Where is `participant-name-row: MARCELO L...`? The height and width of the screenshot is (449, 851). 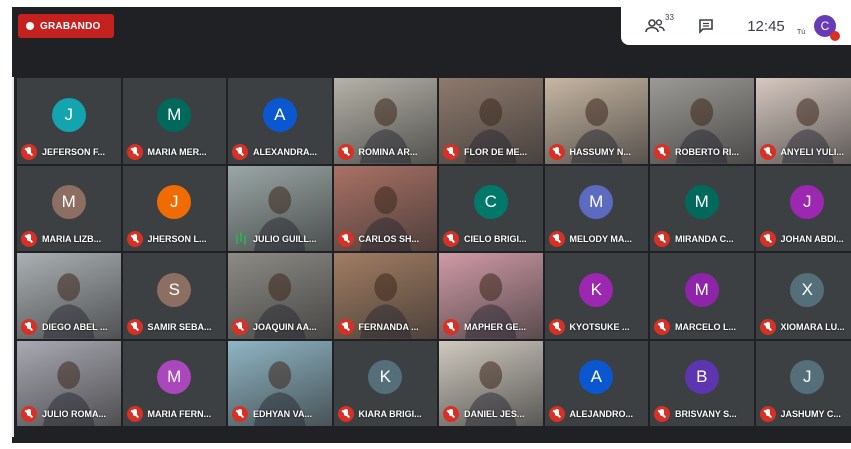 participant-name-row: MARCELO L... is located at coordinates (703, 326).